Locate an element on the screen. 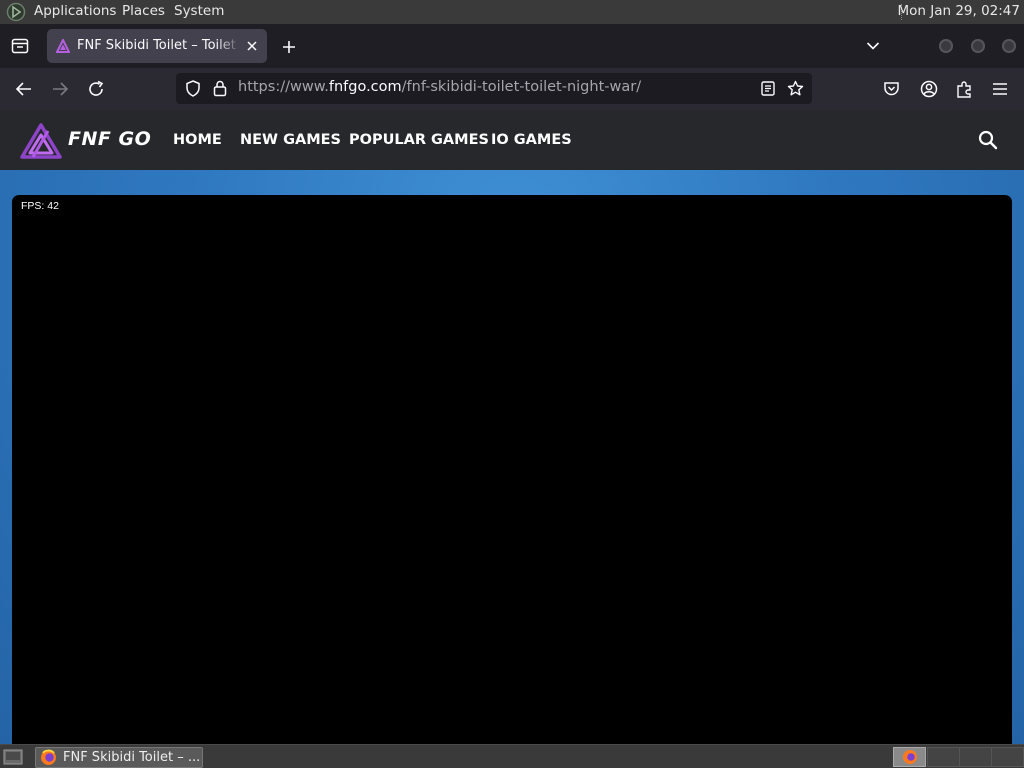 The image size is (1024, 768). fnfgo-favicon is located at coordinates (63, 46).